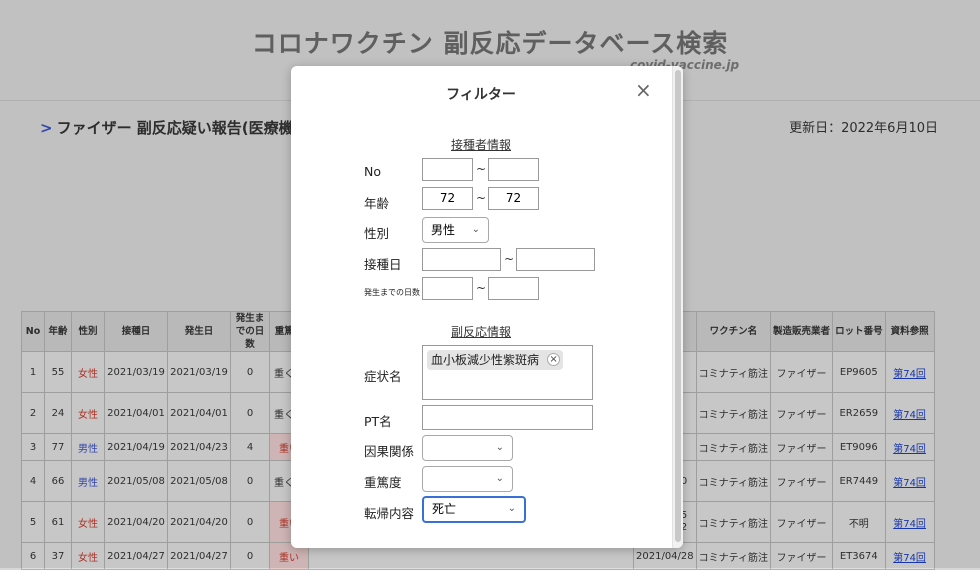 Image resolution: width=980 pixels, height=570 pixels. Describe the element at coordinates (444, 509) in the screenshot. I see `outcome-select-value: 死亡` at that location.